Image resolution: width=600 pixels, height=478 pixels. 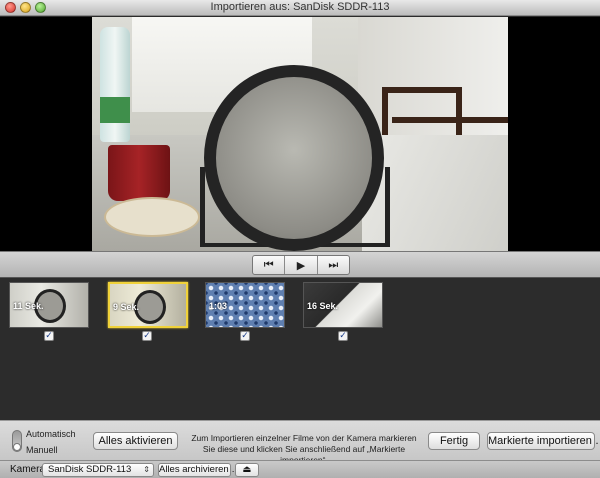 I want to click on skip-back-button: ⏮, so click(x=269, y=265).